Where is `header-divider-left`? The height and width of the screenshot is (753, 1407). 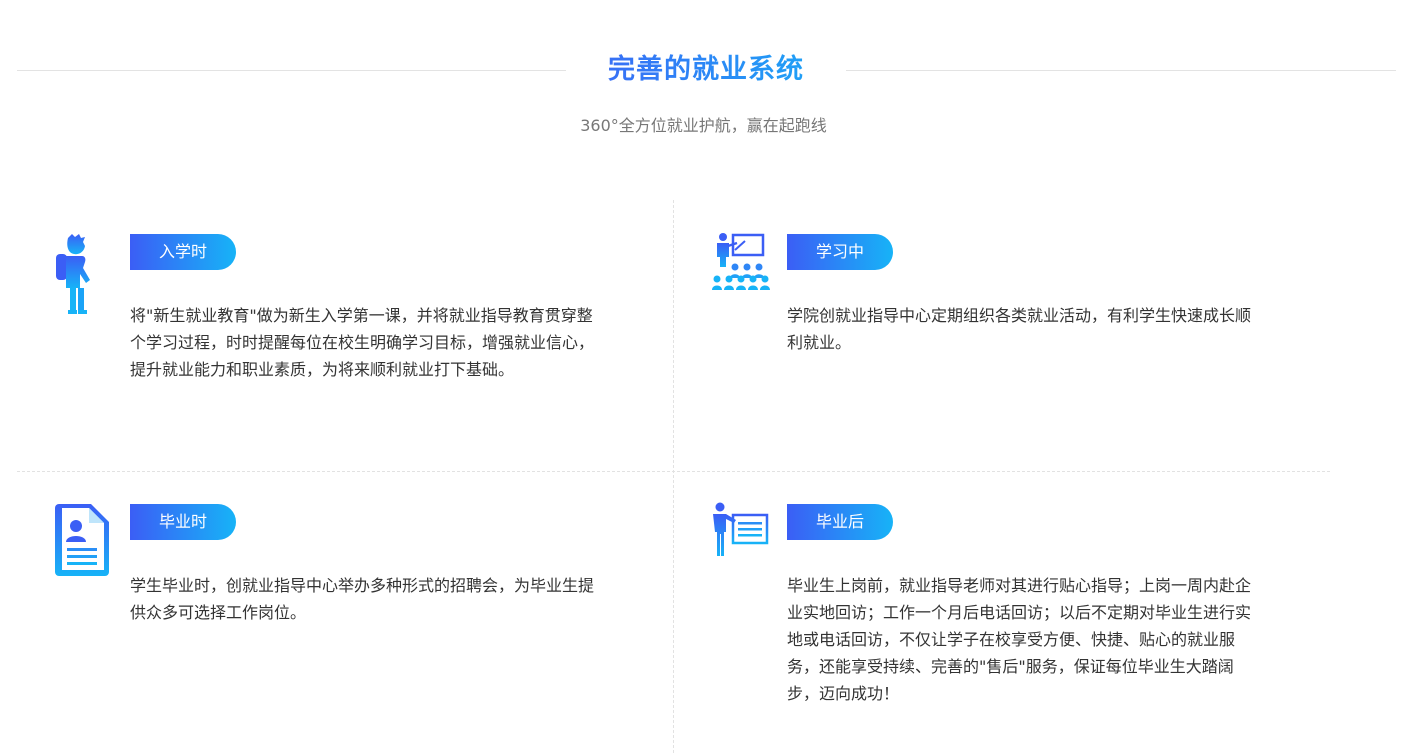 header-divider-left is located at coordinates (291, 70).